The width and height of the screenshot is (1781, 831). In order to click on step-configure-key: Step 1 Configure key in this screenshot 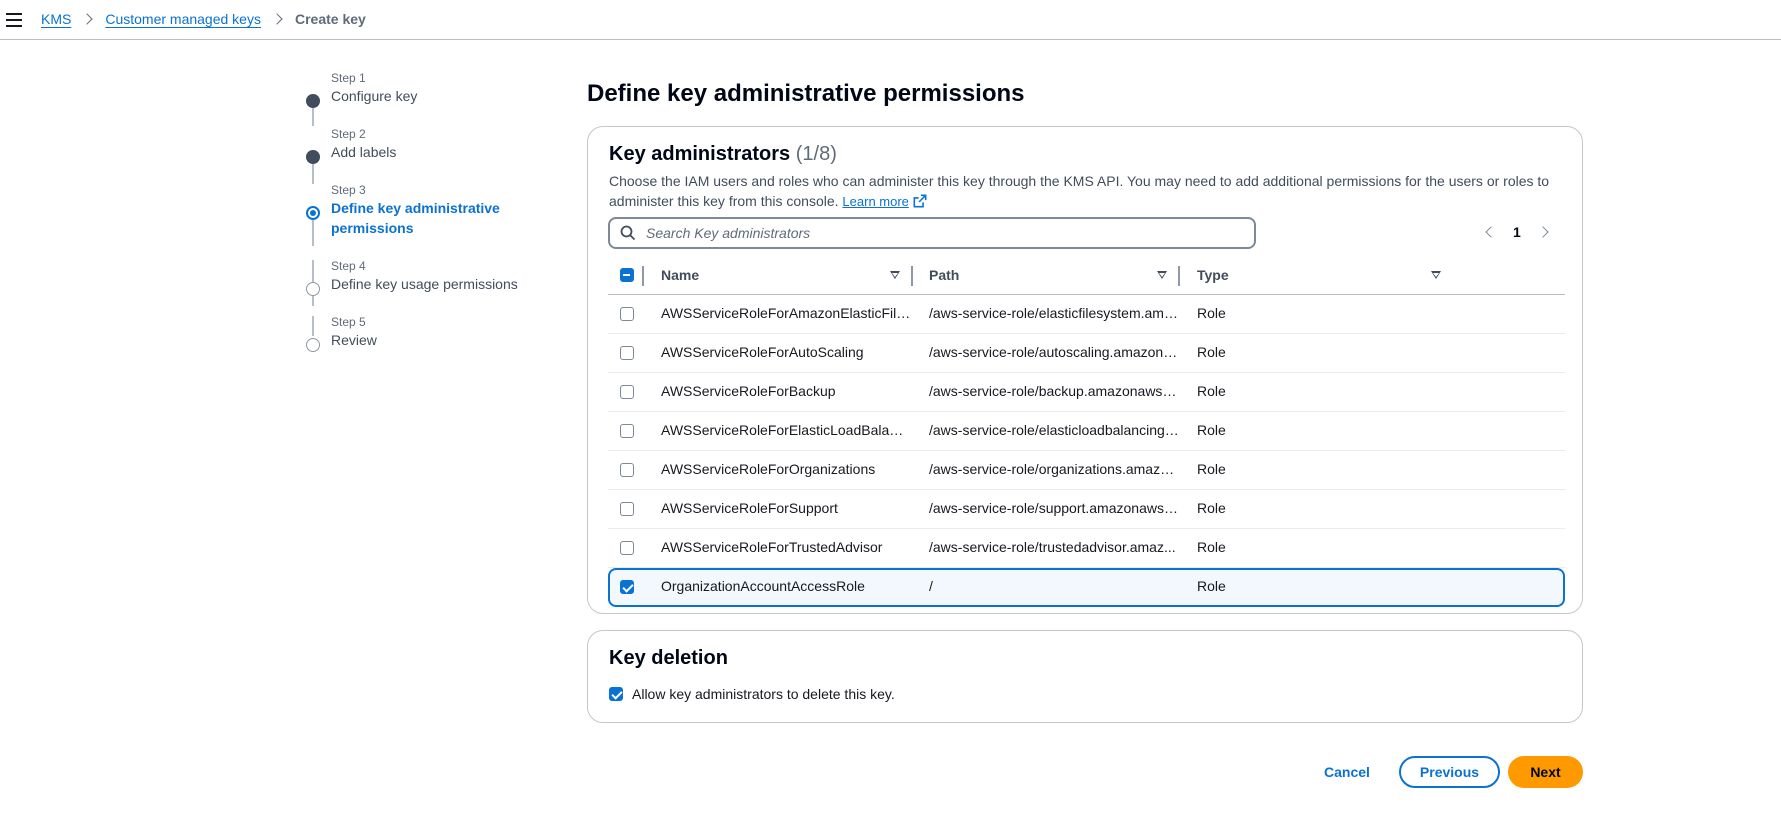, I will do `click(420, 98)`.